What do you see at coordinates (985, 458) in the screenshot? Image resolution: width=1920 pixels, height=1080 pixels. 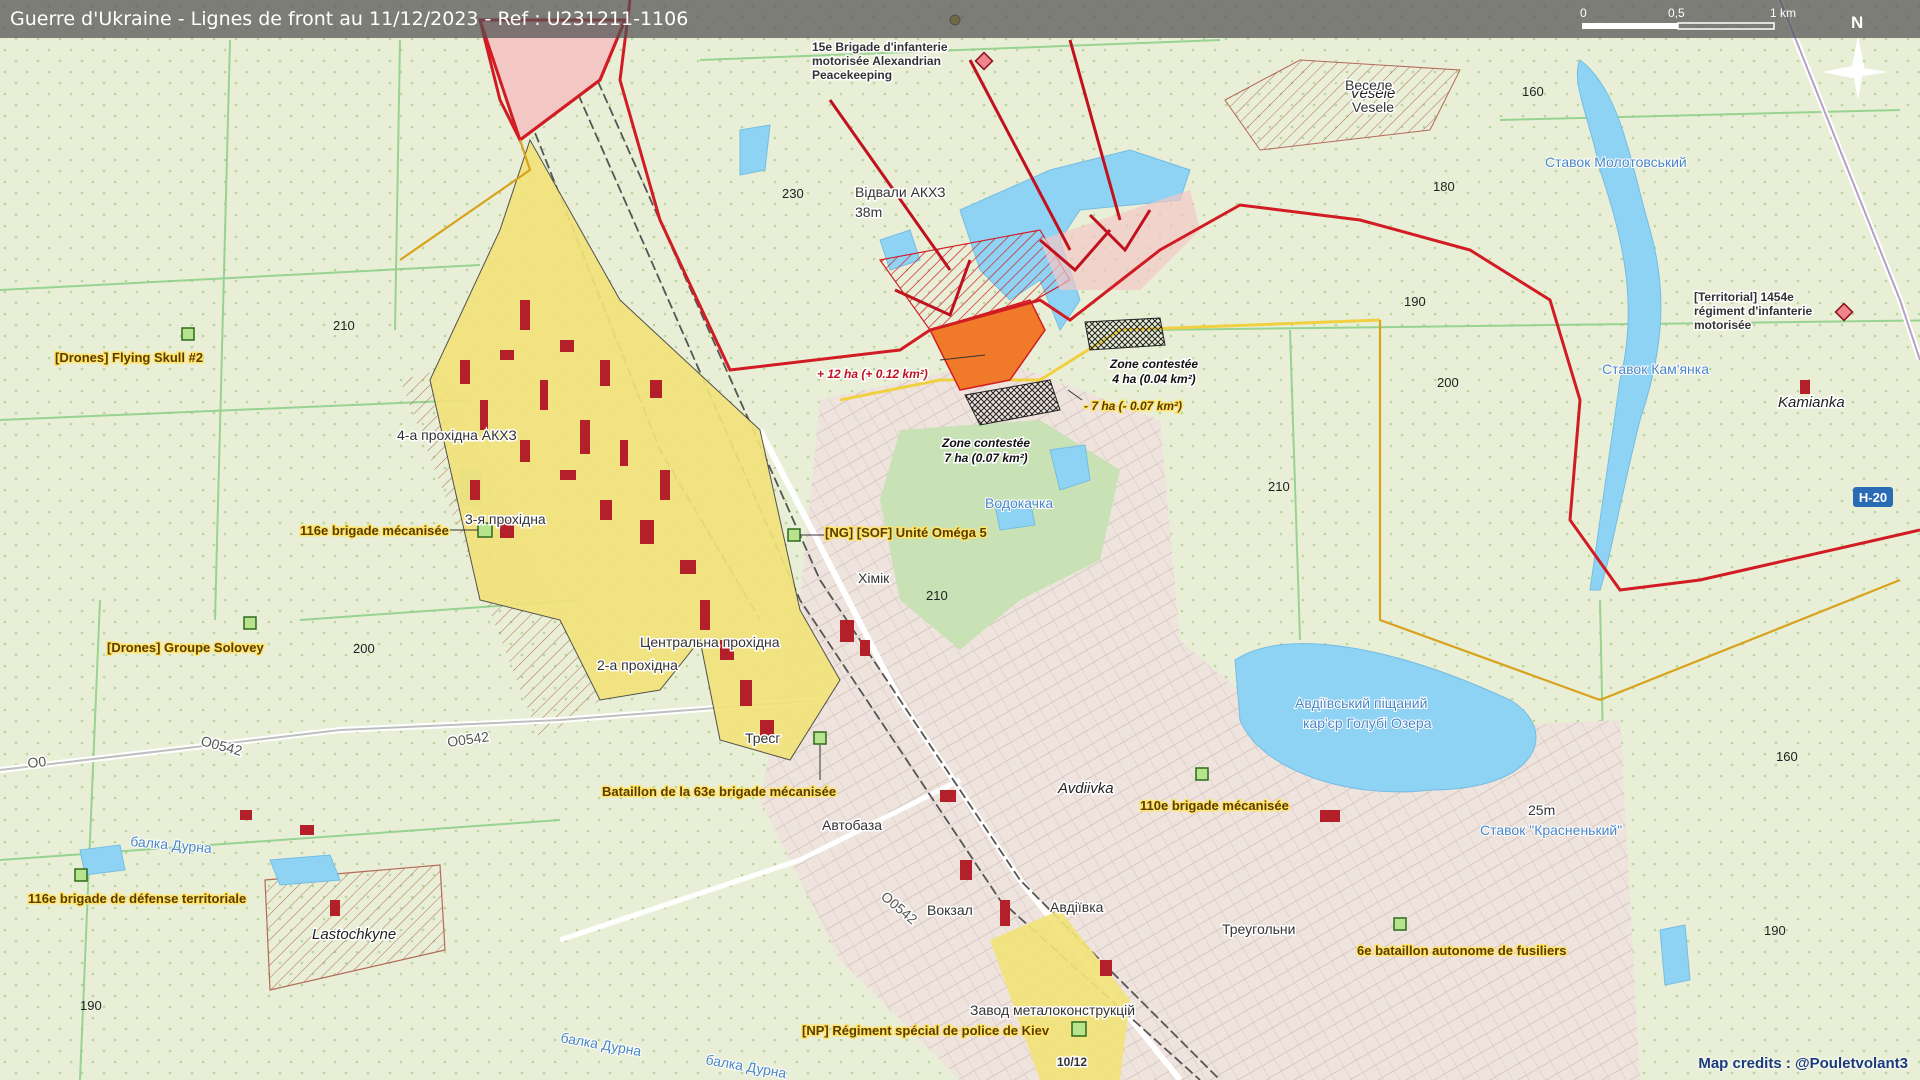 I see `zone-2-area: 7 ha (0.07 km²)` at bounding box center [985, 458].